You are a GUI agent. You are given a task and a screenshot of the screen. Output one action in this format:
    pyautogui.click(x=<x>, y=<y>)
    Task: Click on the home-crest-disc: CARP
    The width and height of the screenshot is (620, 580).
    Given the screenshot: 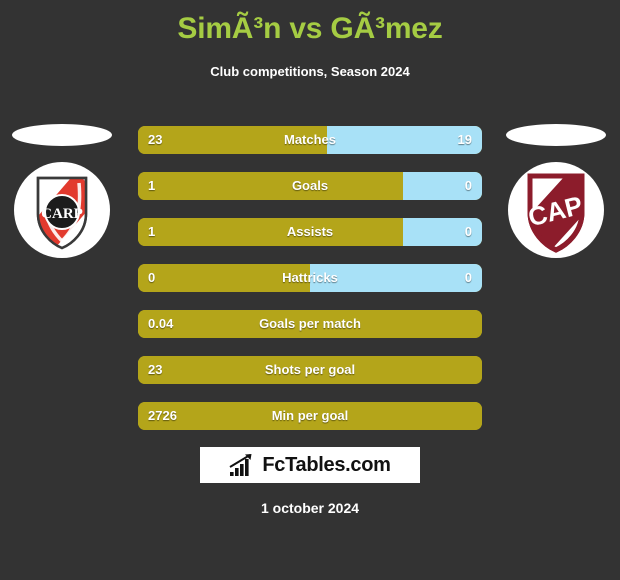 What is the action you would take?
    pyautogui.click(x=62, y=210)
    